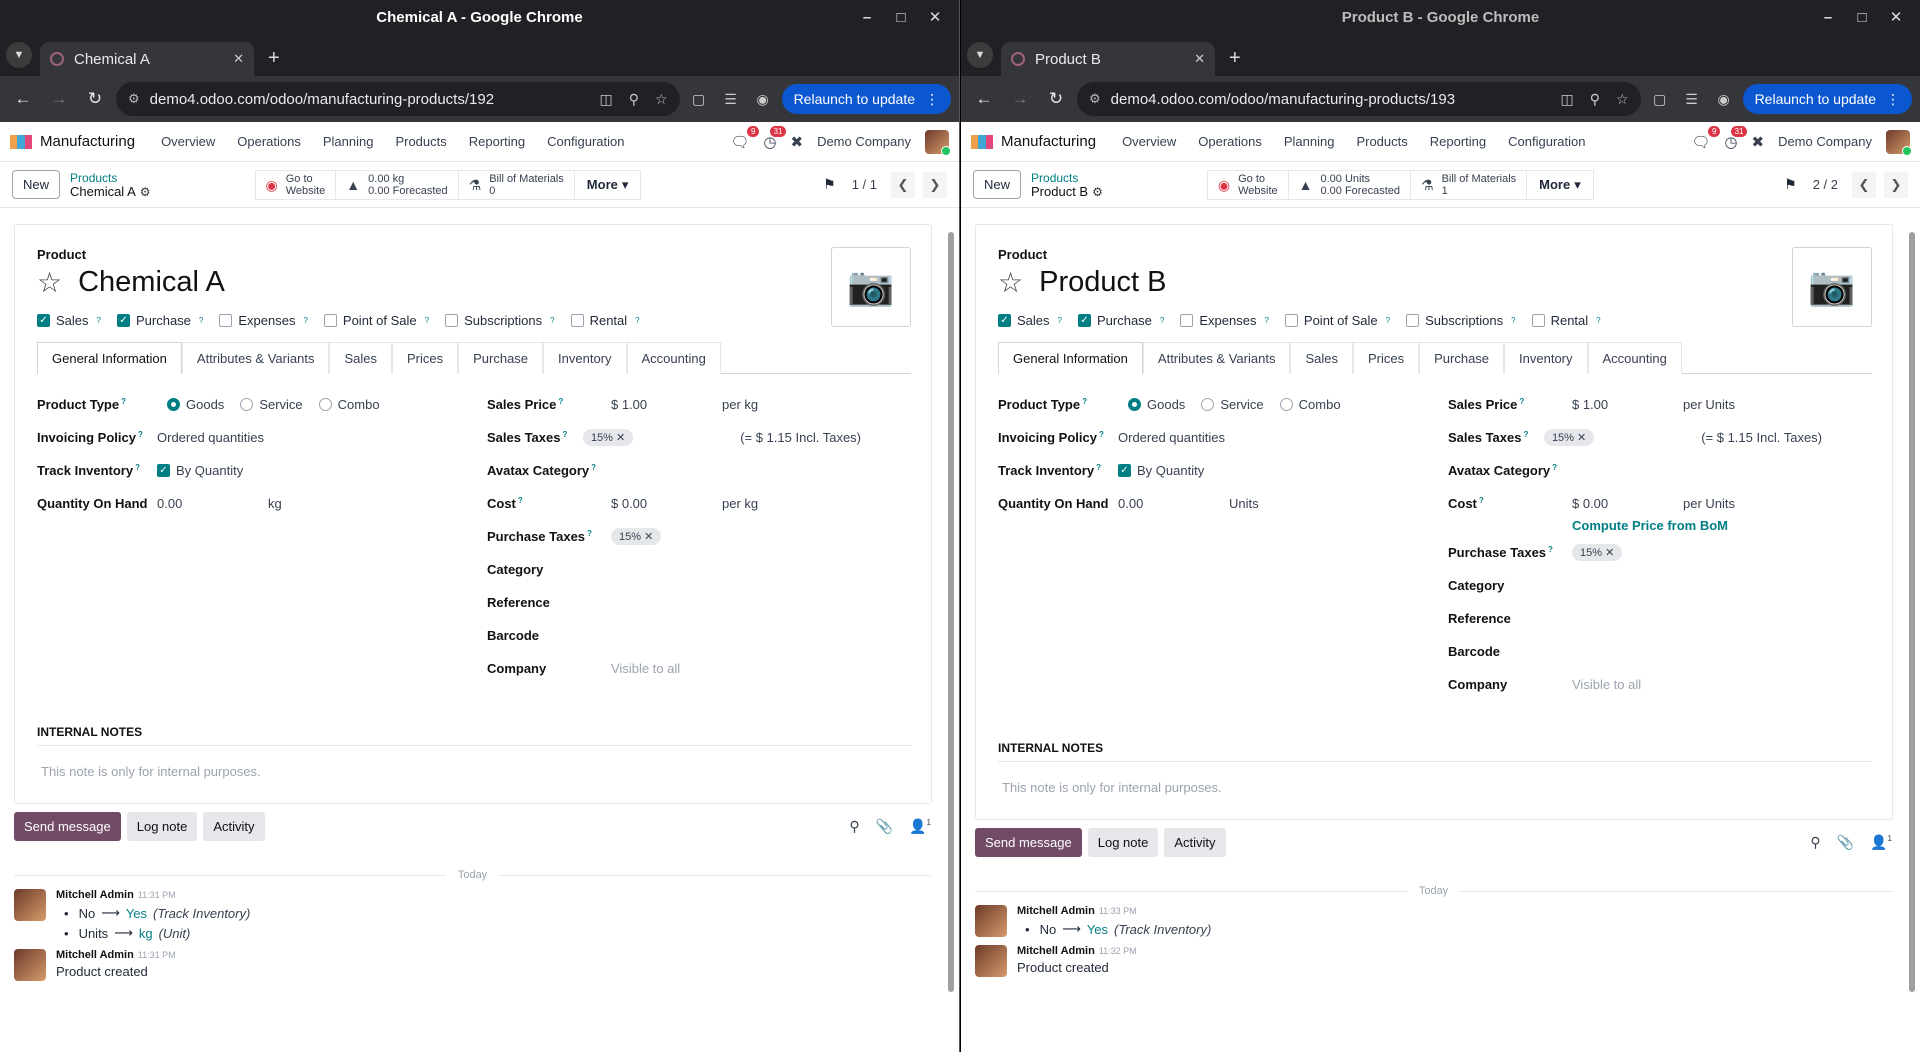 This screenshot has width=1920, height=1052. Describe the element at coordinates (775, 138) in the screenshot. I see `activities-icon: ◷ 31` at that location.